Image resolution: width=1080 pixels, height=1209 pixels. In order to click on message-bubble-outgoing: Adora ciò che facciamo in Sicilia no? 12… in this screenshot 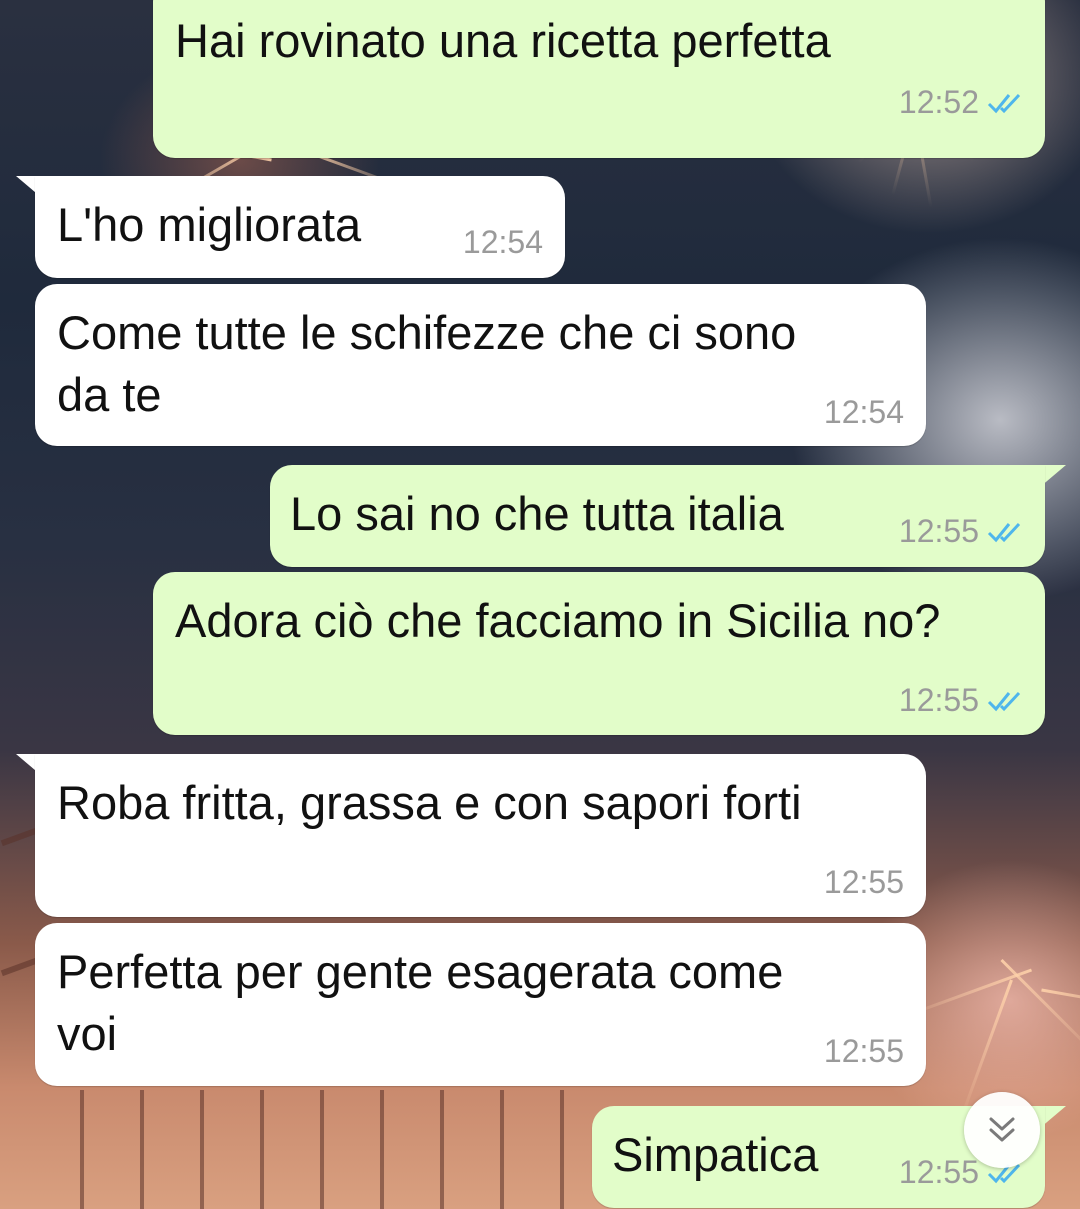, I will do `click(599, 653)`.